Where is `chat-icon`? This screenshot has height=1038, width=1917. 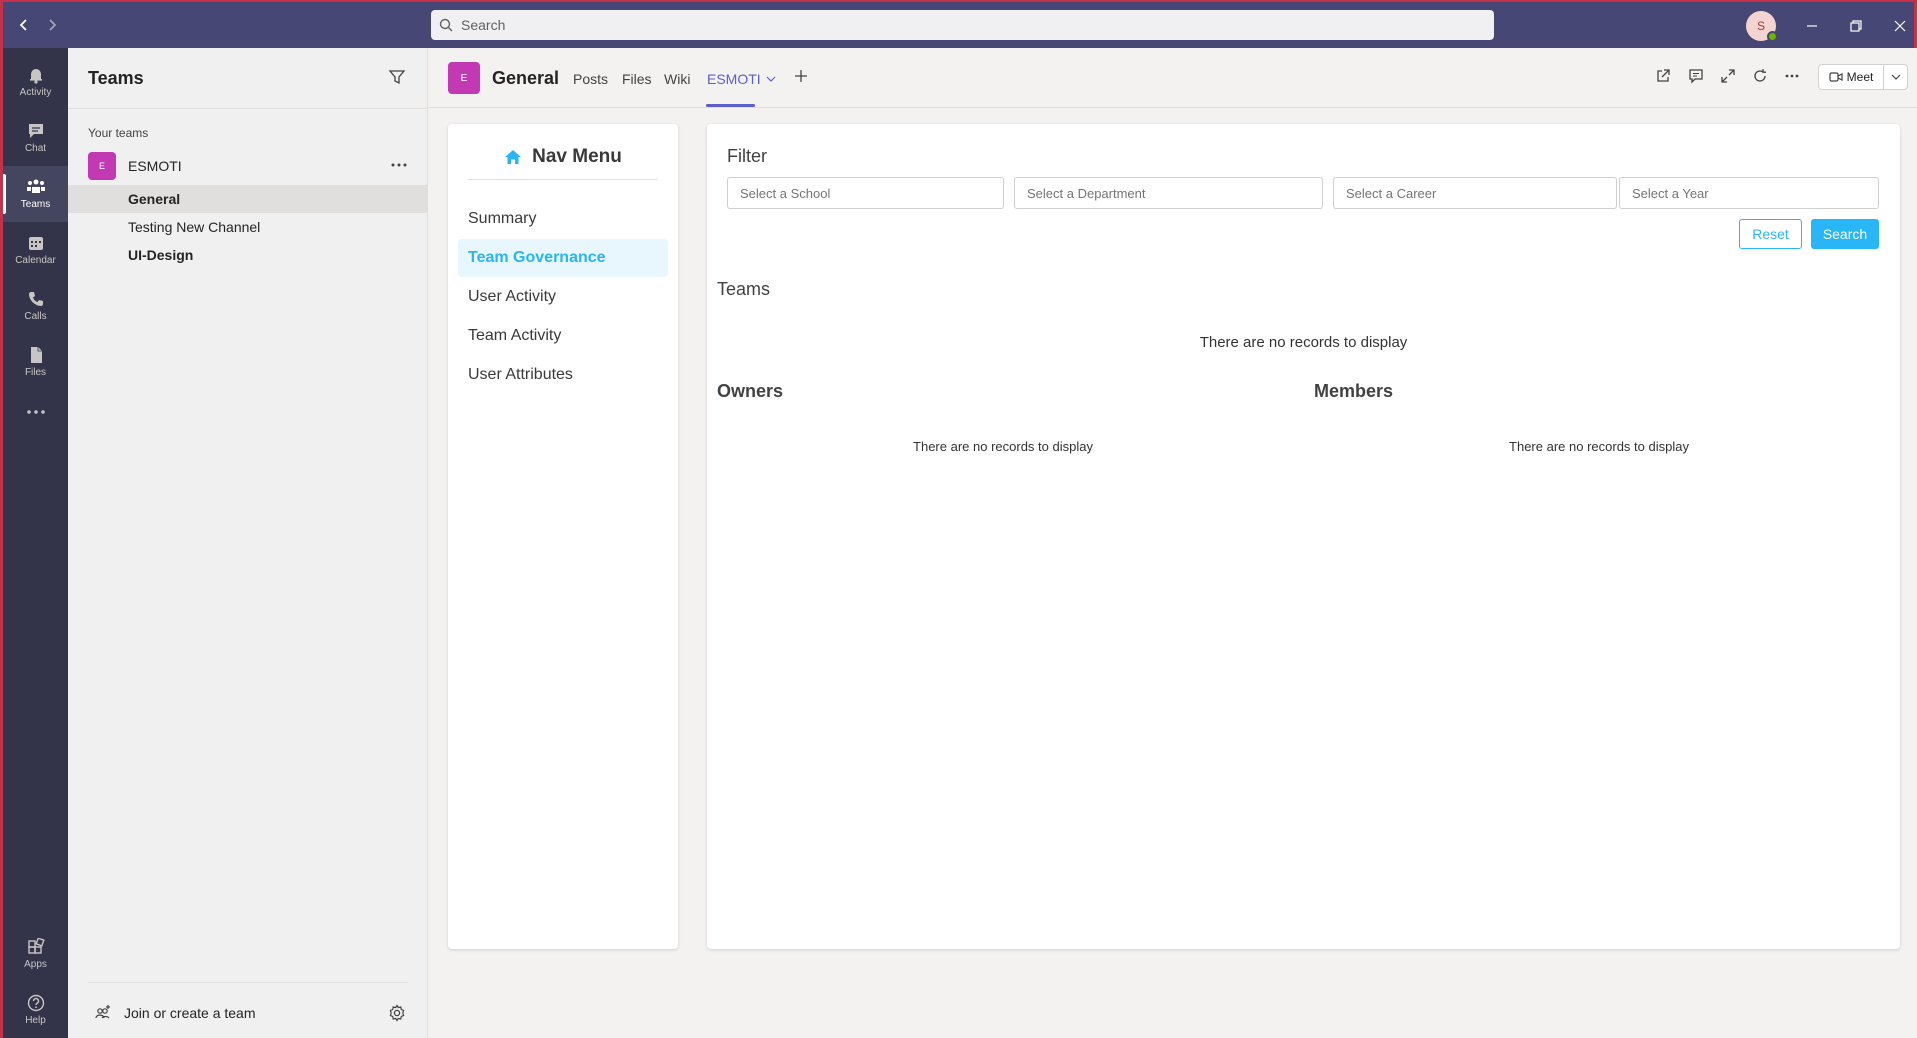 chat-icon is located at coordinates (35, 131).